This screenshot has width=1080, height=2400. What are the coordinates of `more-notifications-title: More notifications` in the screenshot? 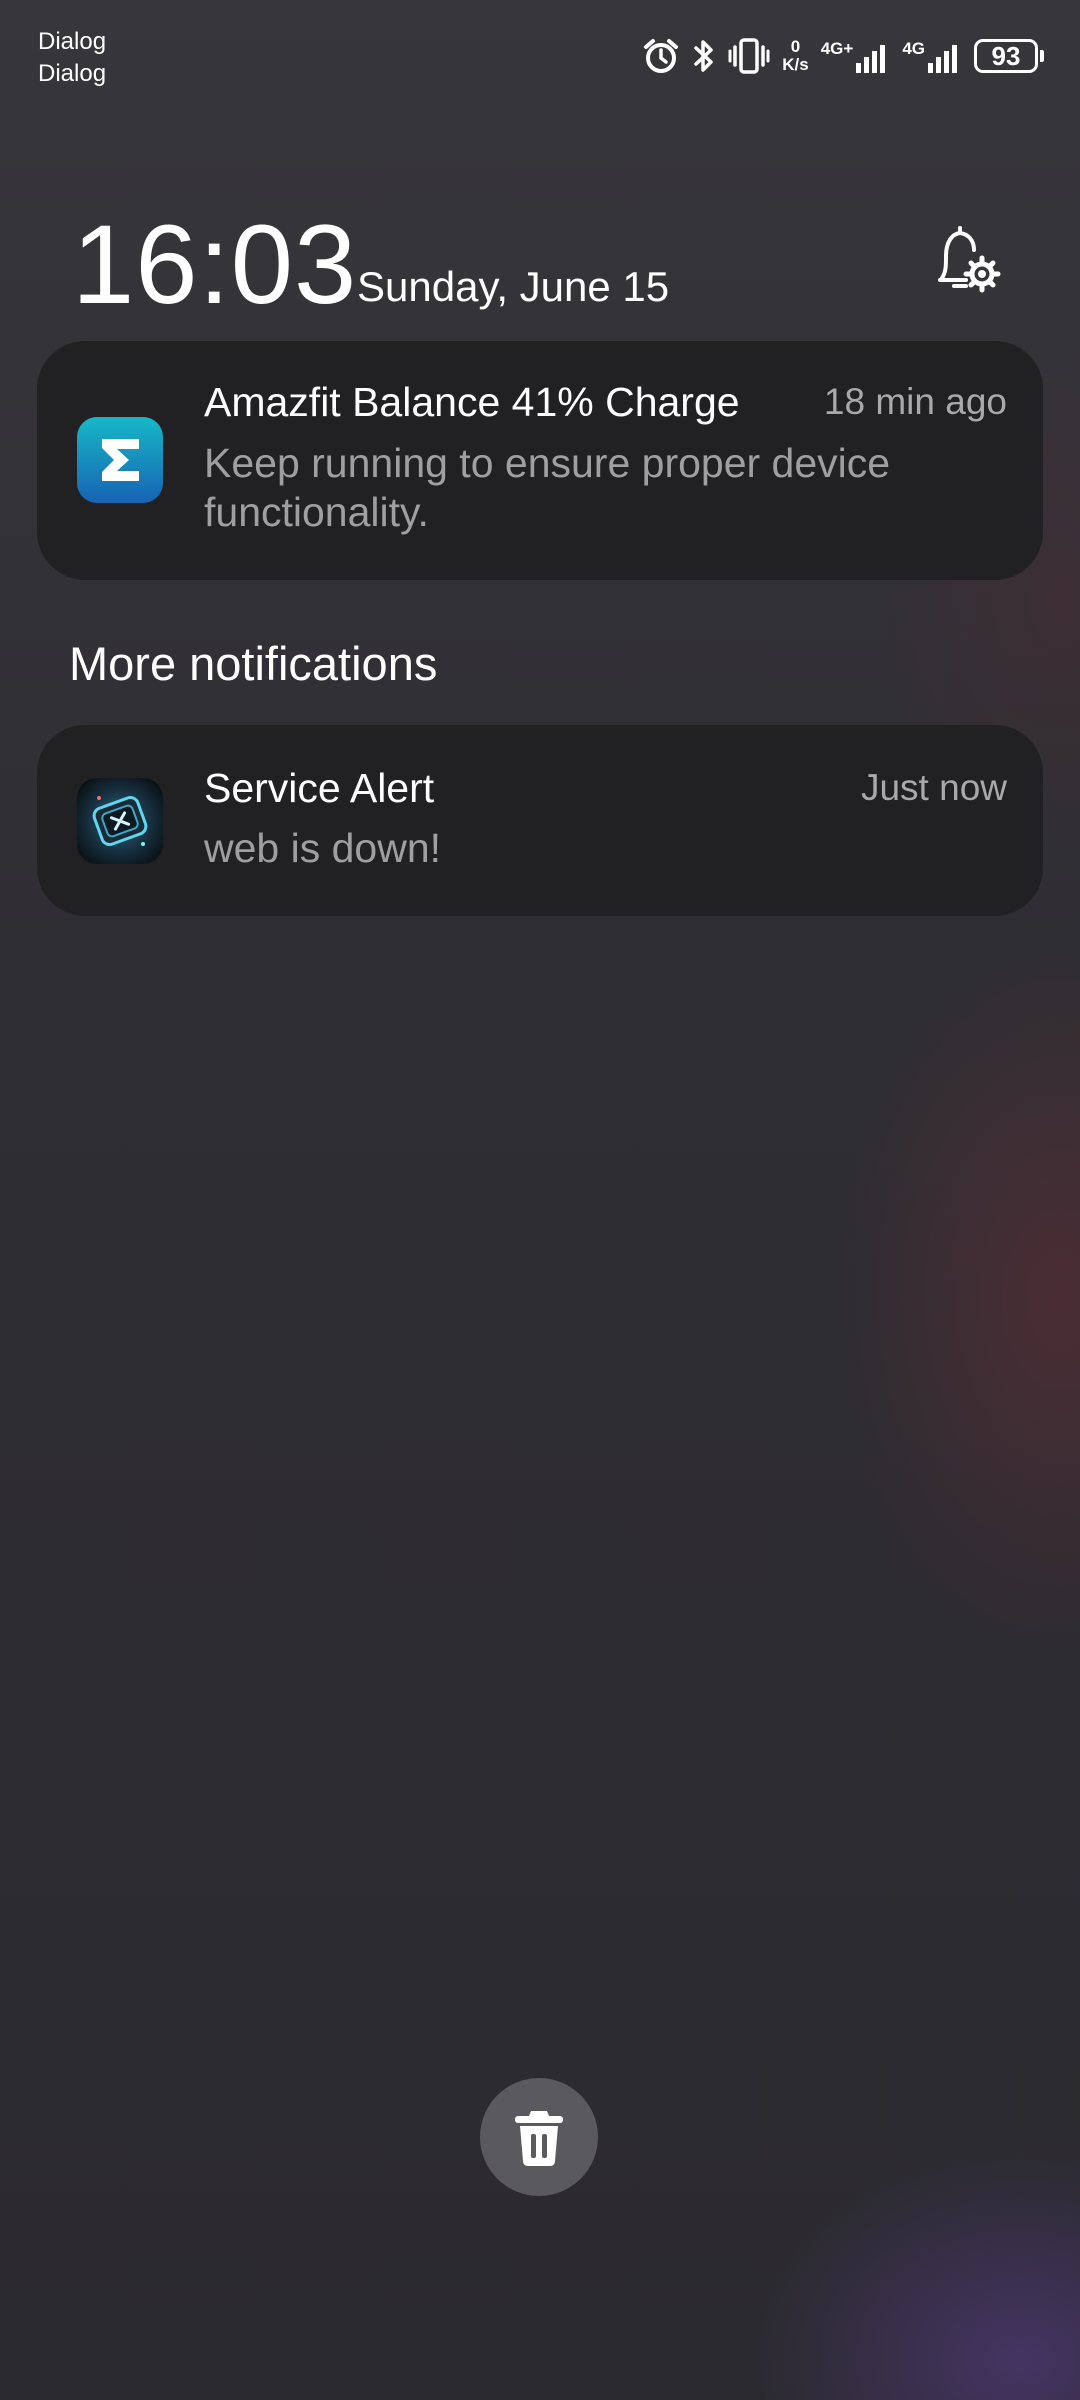 It's located at (253, 663).